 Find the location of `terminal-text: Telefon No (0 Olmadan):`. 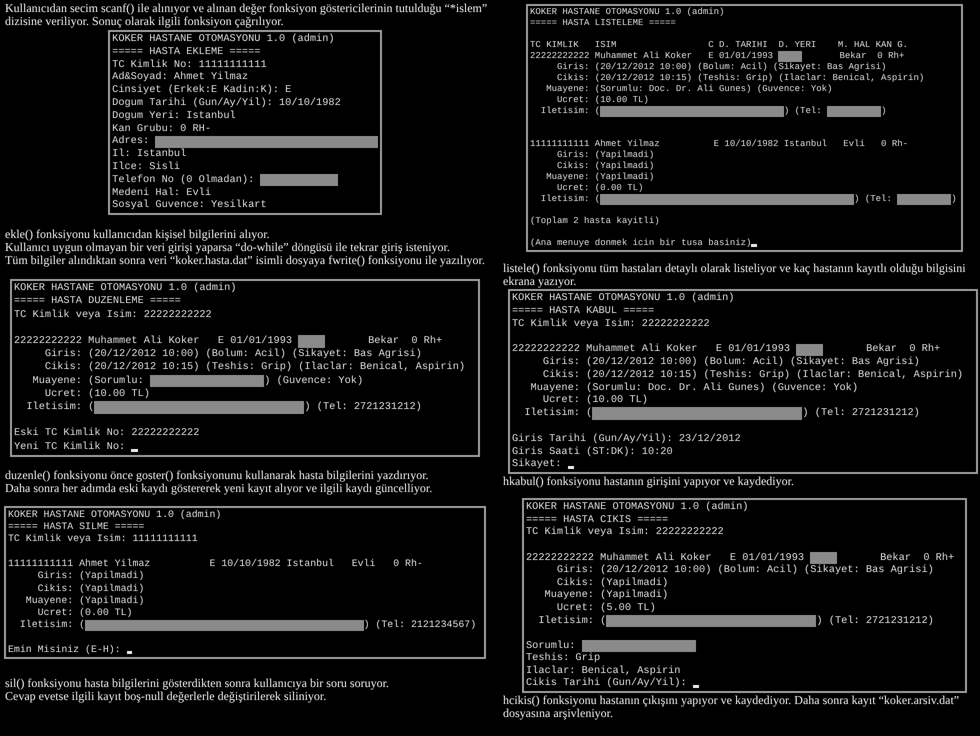

terminal-text: Telefon No (0 Olmadan): is located at coordinates (184, 180).